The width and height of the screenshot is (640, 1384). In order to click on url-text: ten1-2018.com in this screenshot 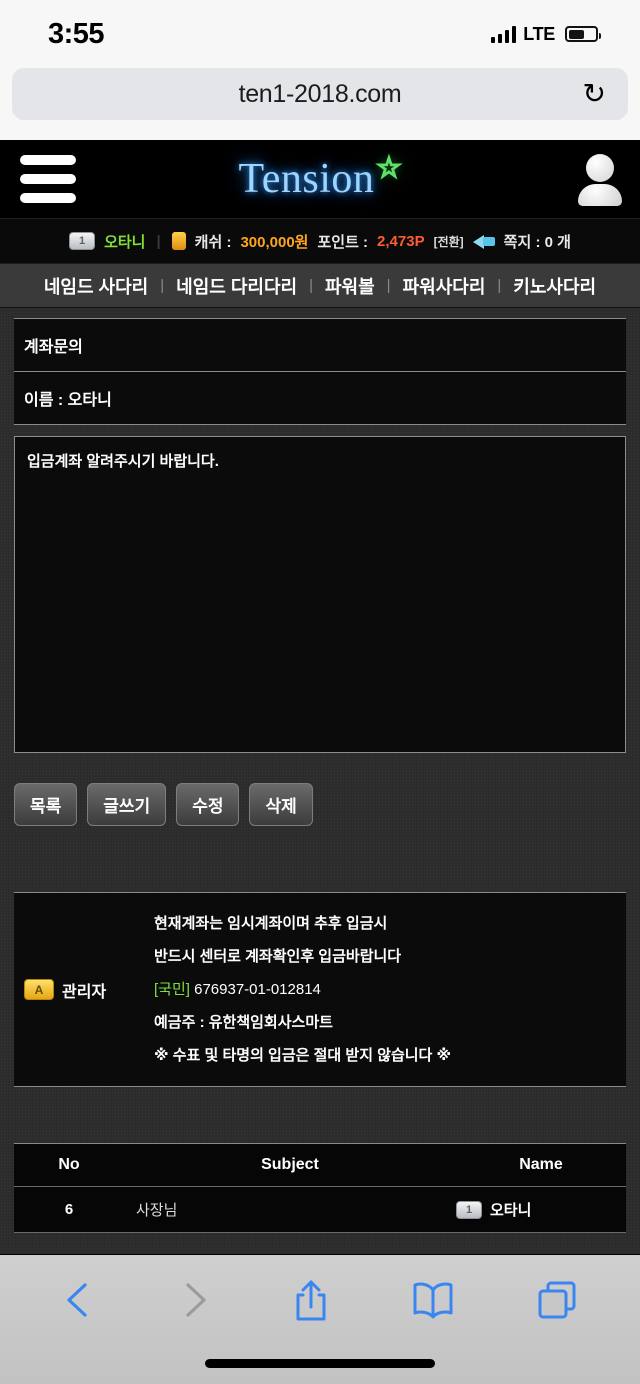, I will do `click(320, 94)`.